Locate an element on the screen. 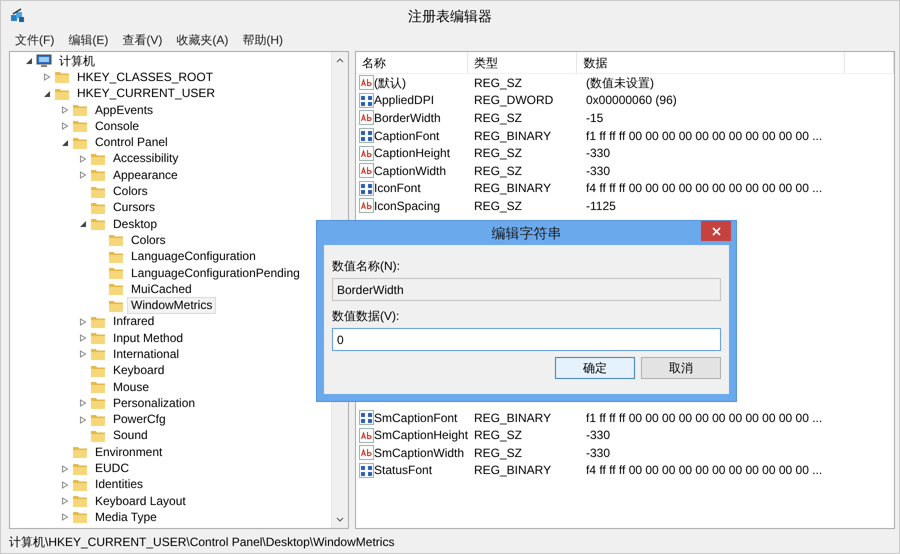 Image resolution: width=900 pixels, height=554 pixels. value-data: 0x00000060 (96) is located at coordinates (631, 101).